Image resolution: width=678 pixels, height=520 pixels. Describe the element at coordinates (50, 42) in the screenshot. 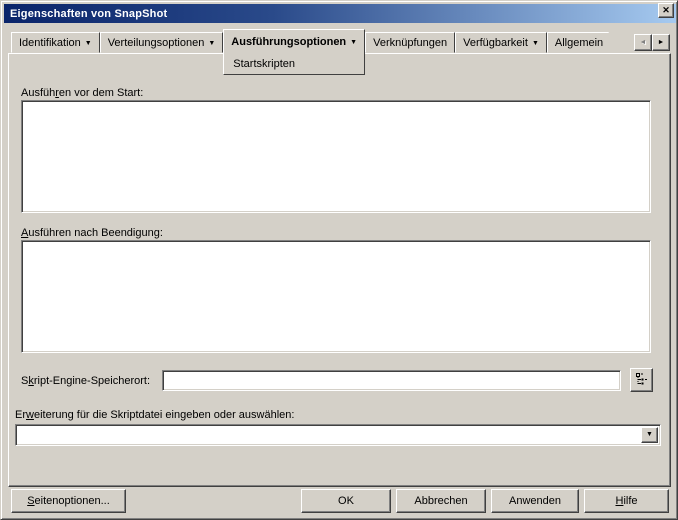

I see `tab-label: Identifikation` at that location.